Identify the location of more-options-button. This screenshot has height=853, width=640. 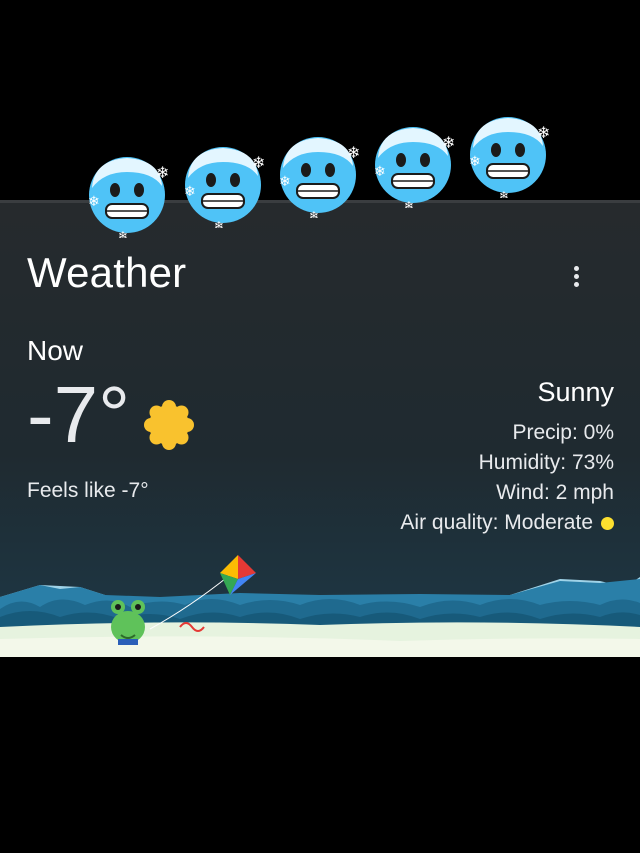
(576, 276).